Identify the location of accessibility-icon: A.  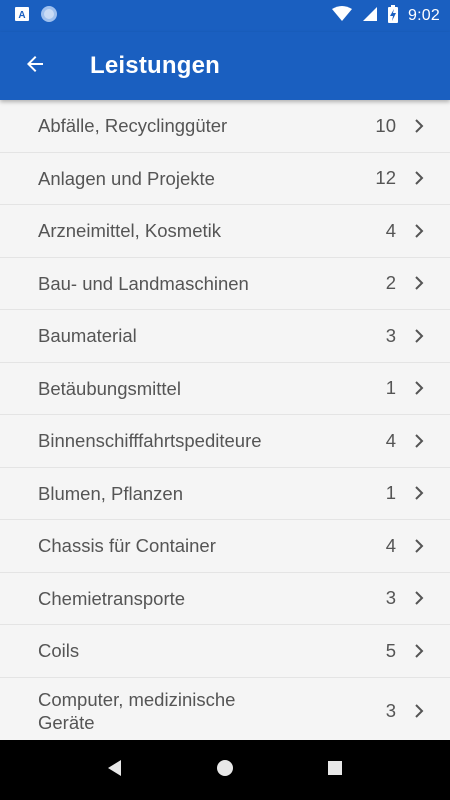
(22, 16).